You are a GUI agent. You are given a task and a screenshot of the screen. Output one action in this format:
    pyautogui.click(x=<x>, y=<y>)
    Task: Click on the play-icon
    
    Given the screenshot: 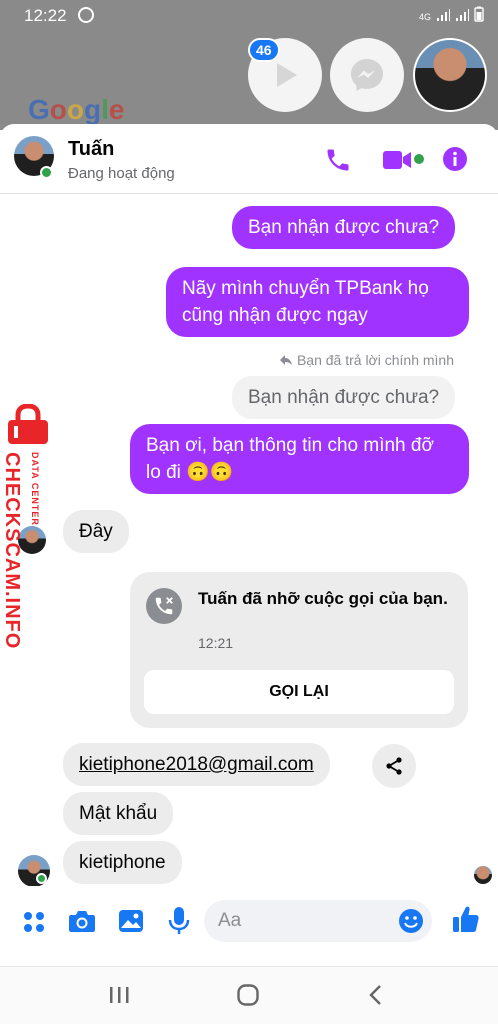 What is the action you would take?
    pyautogui.click(x=287, y=75)
    